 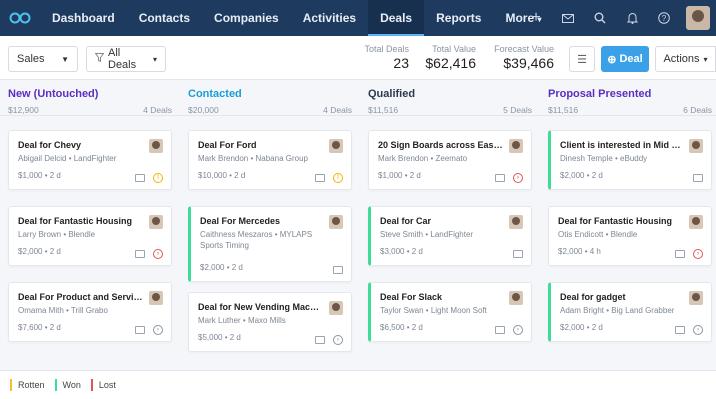 What do you see at coordinates (664, 18) in the screenshot?
I see `help-icon: ?` at bounding box center [664, 18].